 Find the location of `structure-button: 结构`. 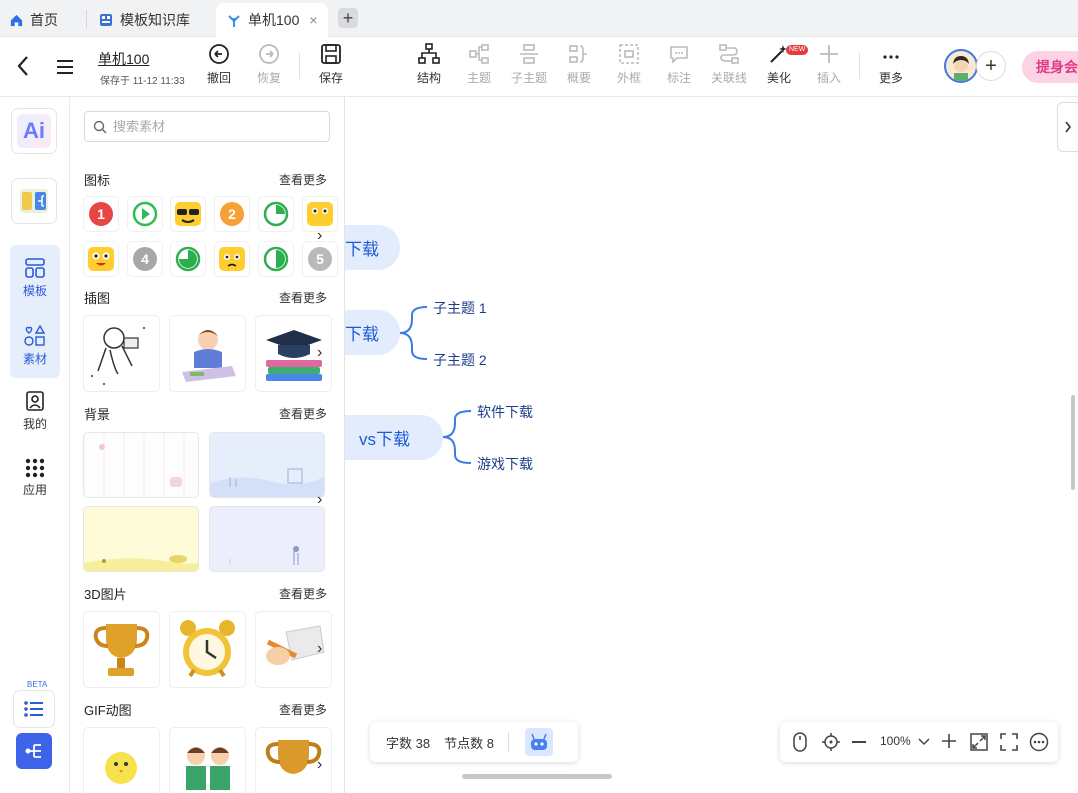

structure-button: 结构 is located at coordinates (429, 64).